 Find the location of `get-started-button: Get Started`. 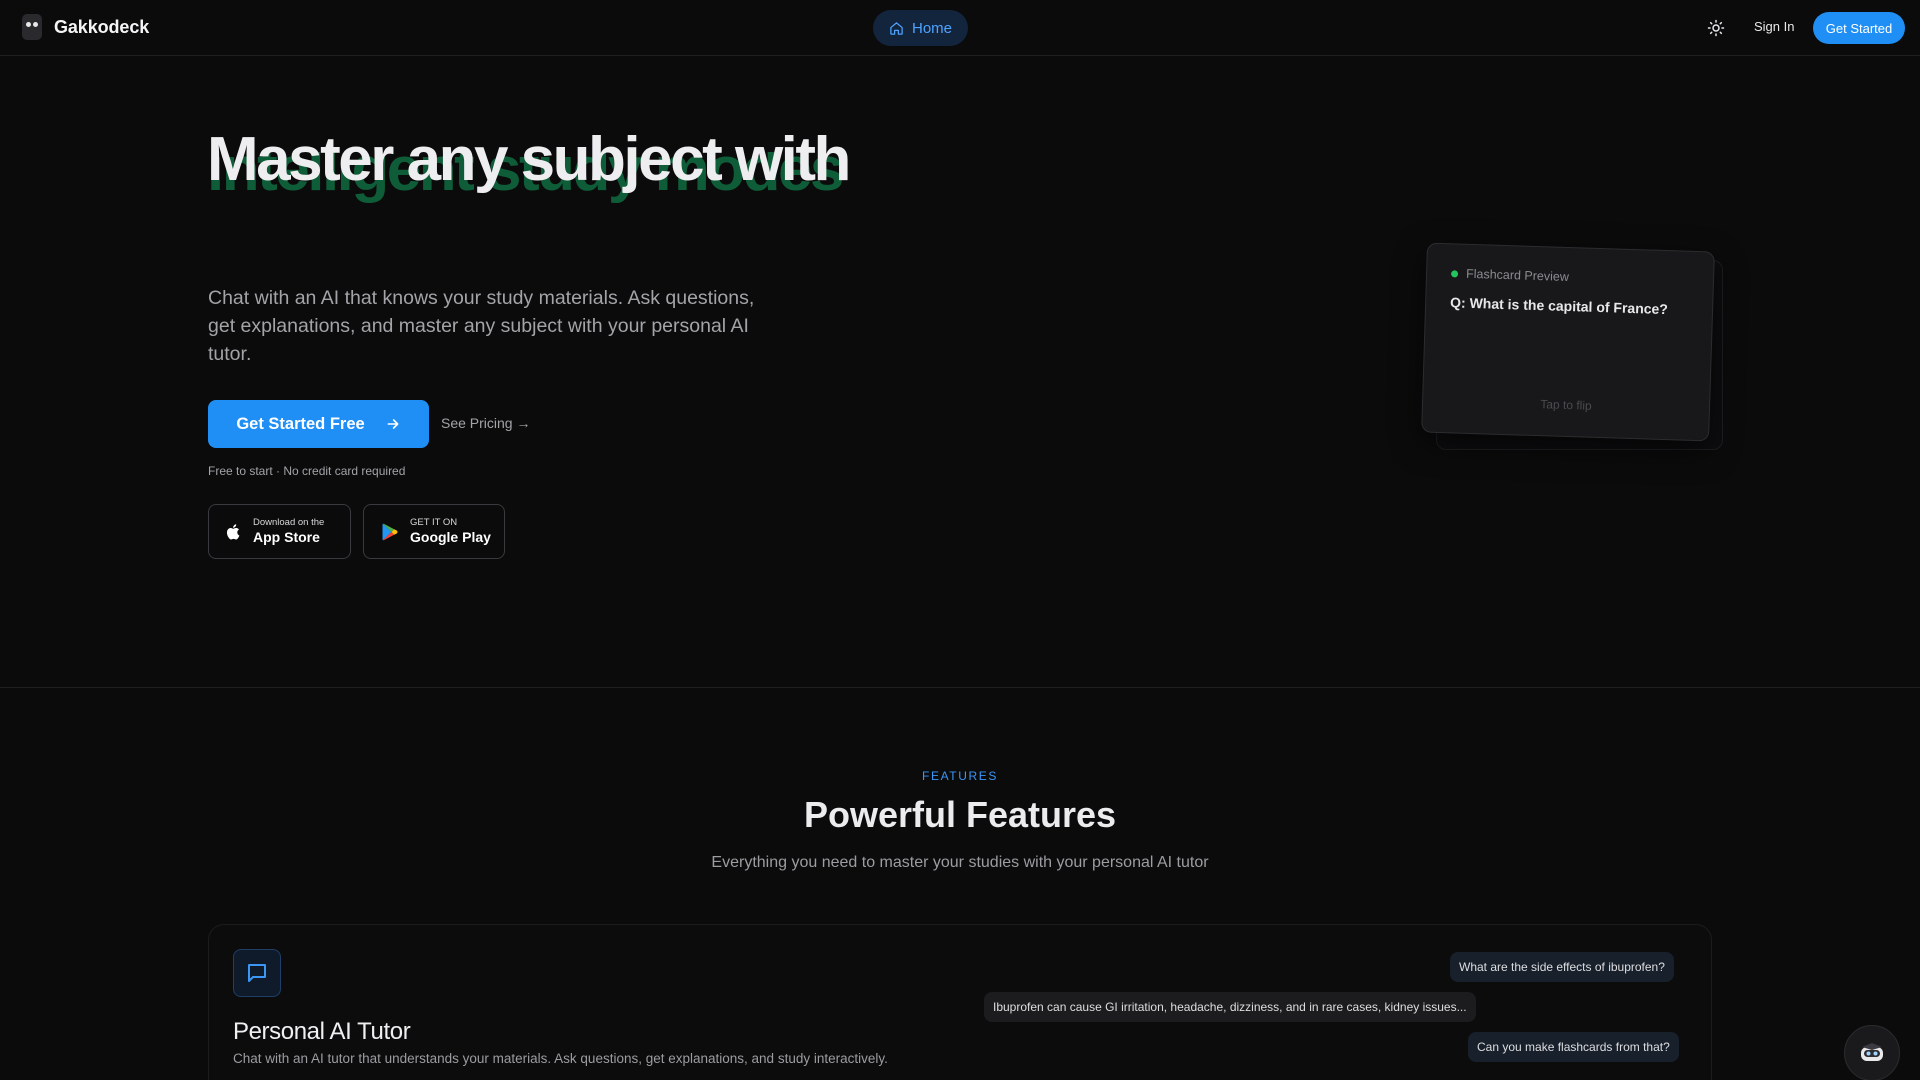

get-started-button: Get Started is located at coordinates (1859, 28).